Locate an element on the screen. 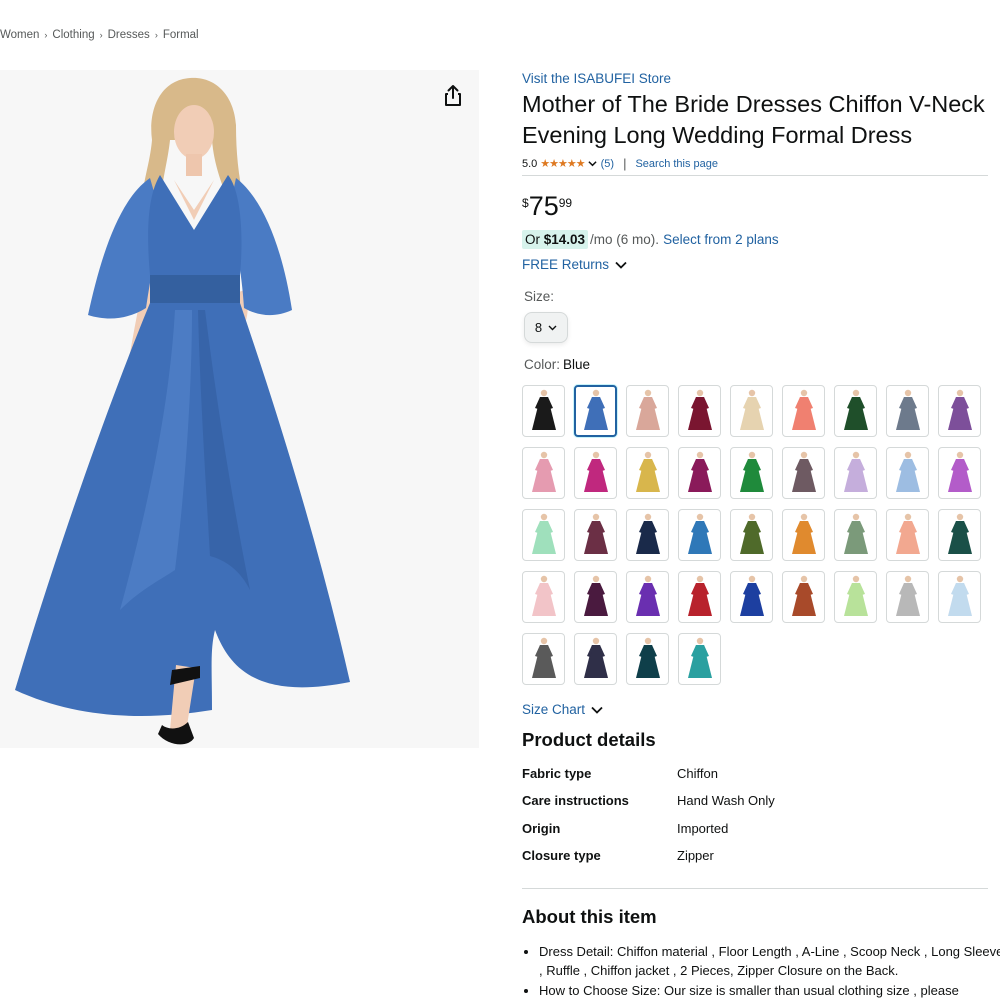  color-label-text: Color: is located at coordinates (542, 364).